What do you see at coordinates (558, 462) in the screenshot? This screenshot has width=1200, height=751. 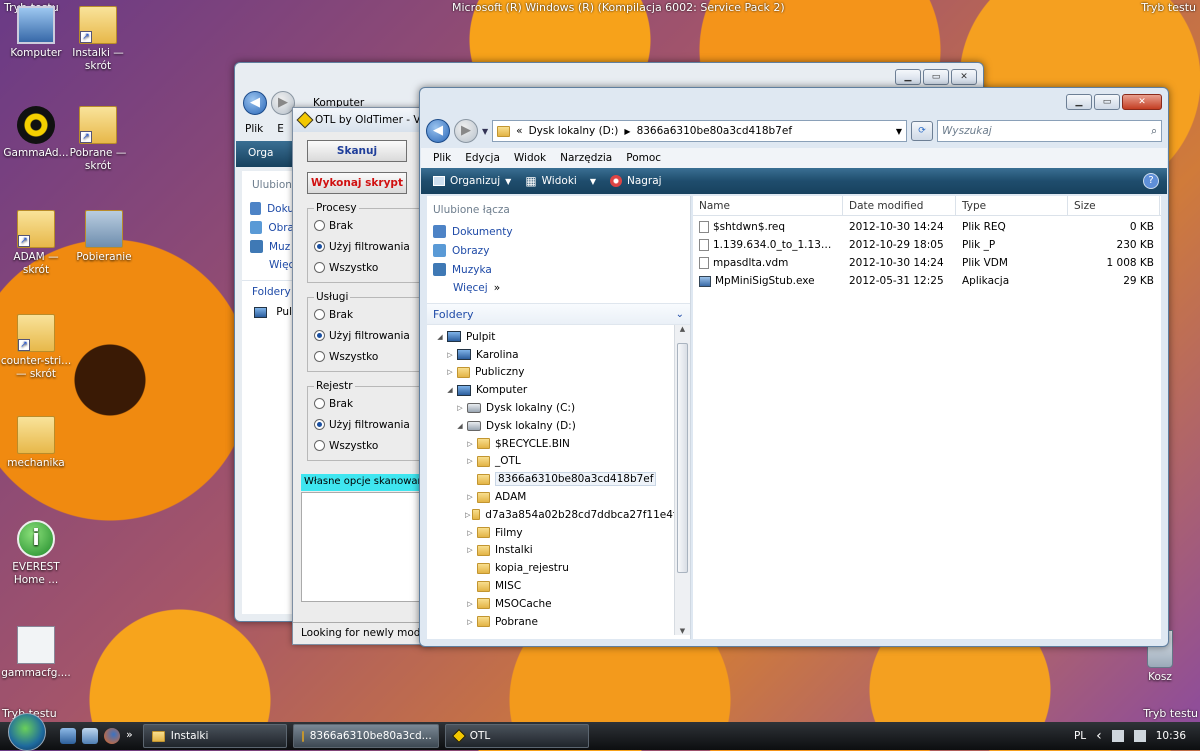 I see `tree-item: ▷ _OTL` at bounding box center [558, 462].